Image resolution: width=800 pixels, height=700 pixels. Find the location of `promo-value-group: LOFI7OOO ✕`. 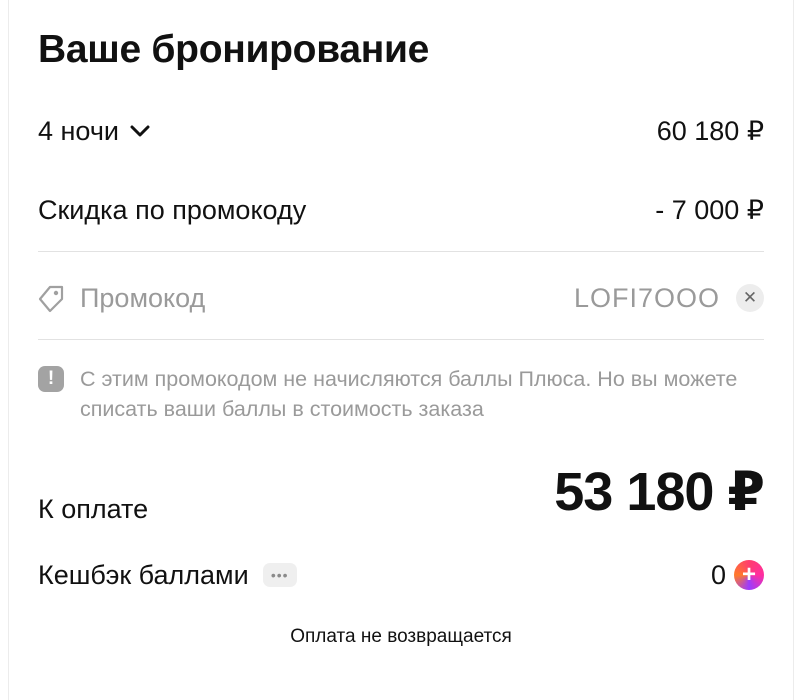

promo-value-group: LOFI7OOO ✕ is located at coordinates (669, 298).